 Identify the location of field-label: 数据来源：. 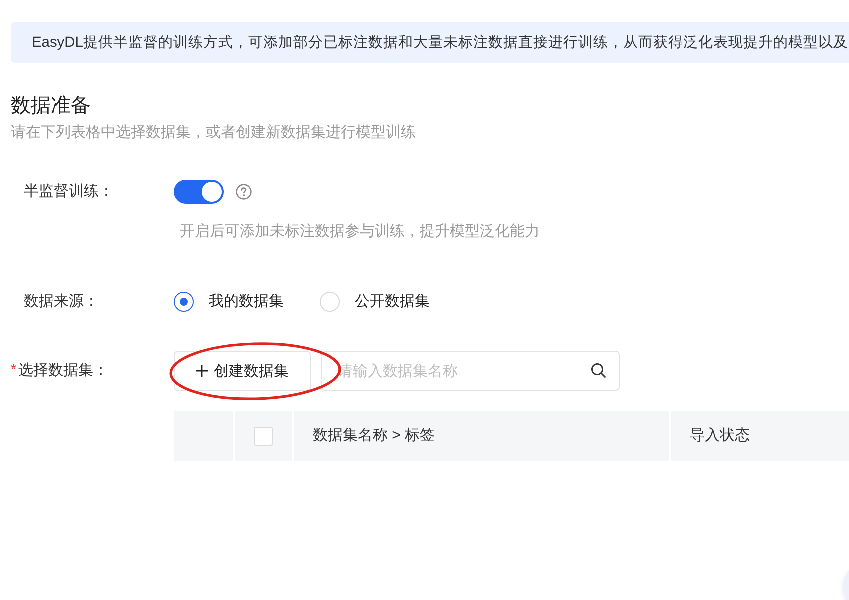
(61, 302).